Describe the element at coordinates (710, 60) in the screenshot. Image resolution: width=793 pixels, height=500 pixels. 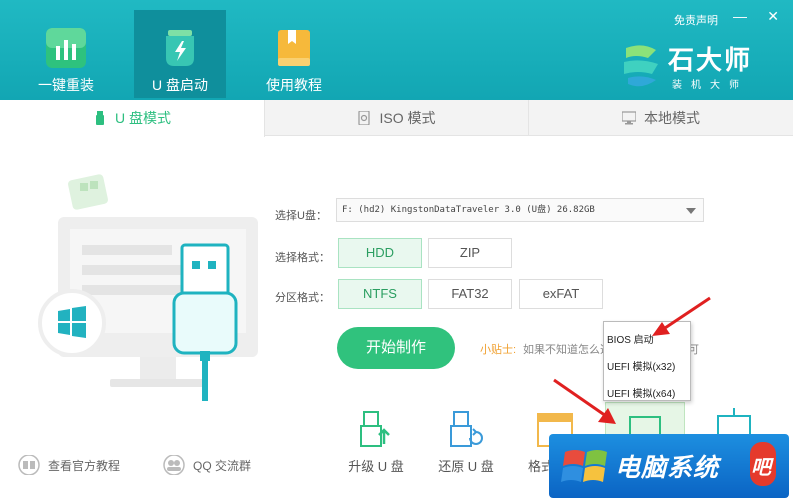
I see `brand-name: 石大师` at that location.